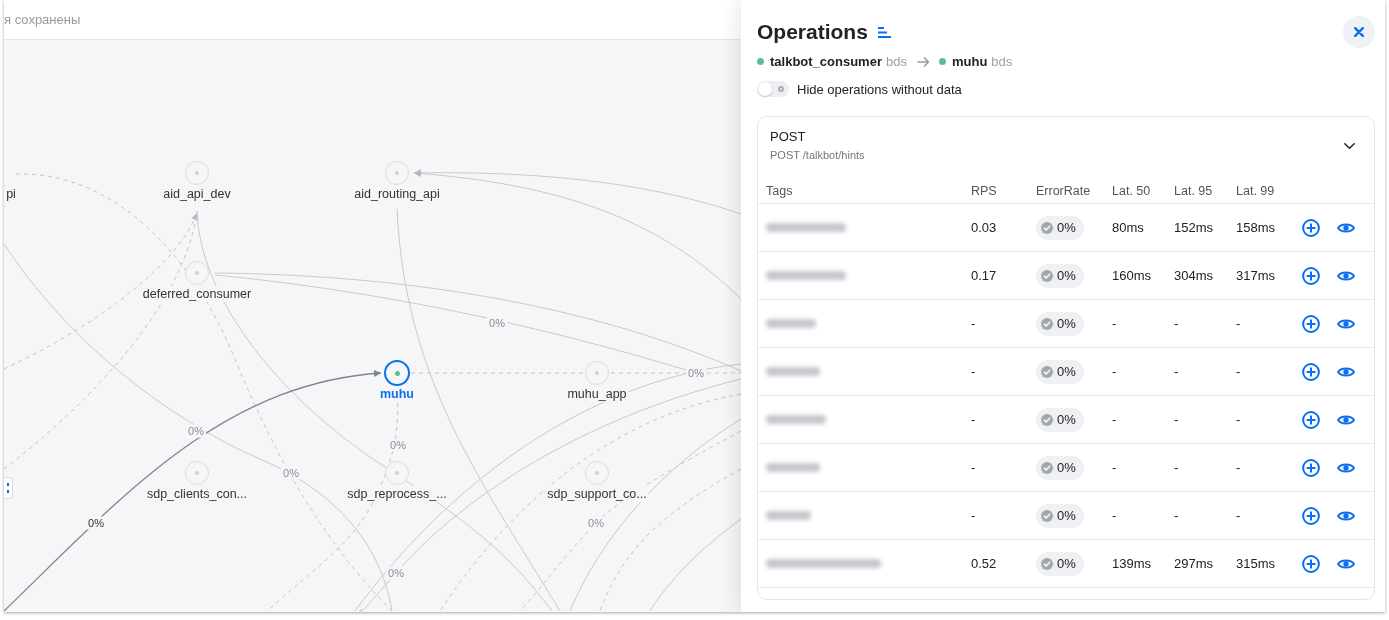 This screenshot has height=620, width=1389. What do you see at coordinates (817, 155) in the screenshot?
I see `operation-path: POST /talkbot/hints` at bounding box center [817, 155].